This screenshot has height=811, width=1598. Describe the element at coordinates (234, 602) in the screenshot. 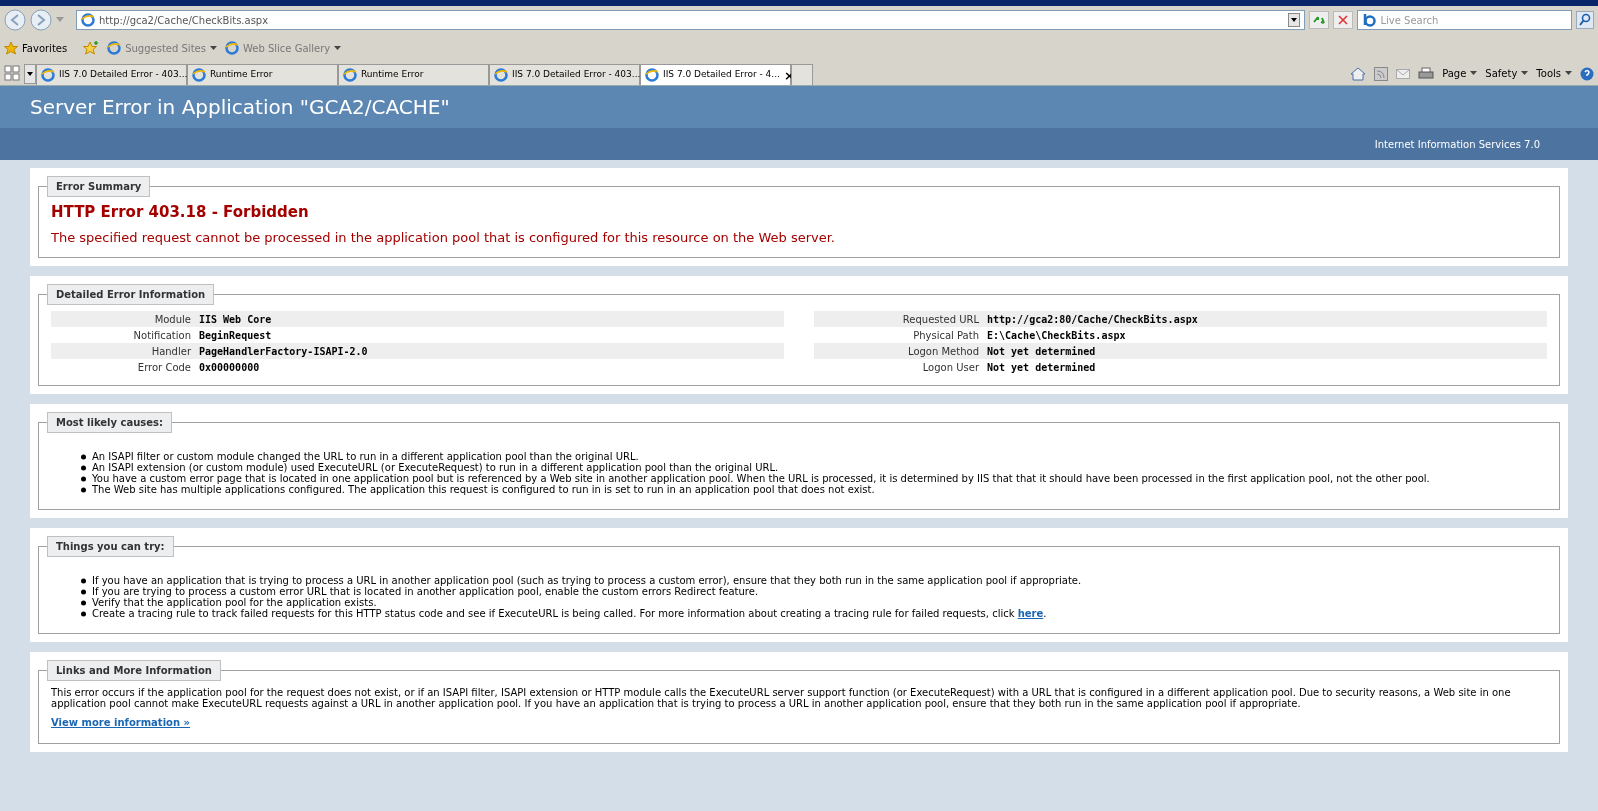

I see `list-text: Verify that the application pool for the application exists.` at that location.